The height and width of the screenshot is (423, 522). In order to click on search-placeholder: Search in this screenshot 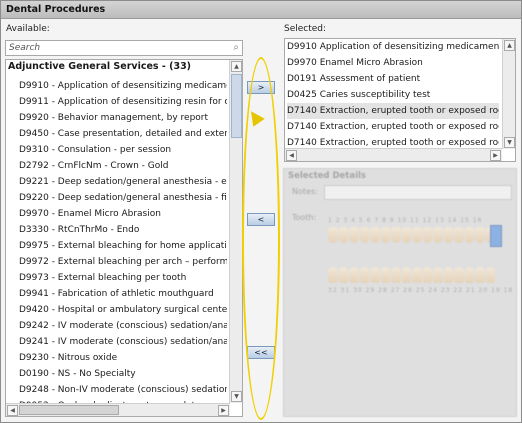, I will do `click(25, 48)`.